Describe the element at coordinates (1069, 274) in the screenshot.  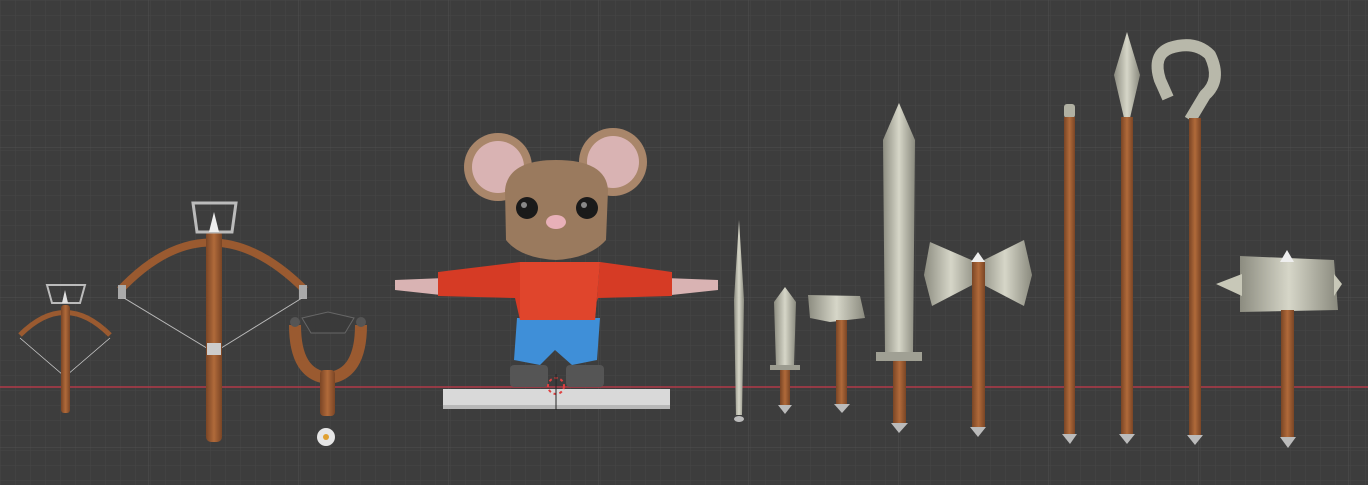
I see `staff` at that location.